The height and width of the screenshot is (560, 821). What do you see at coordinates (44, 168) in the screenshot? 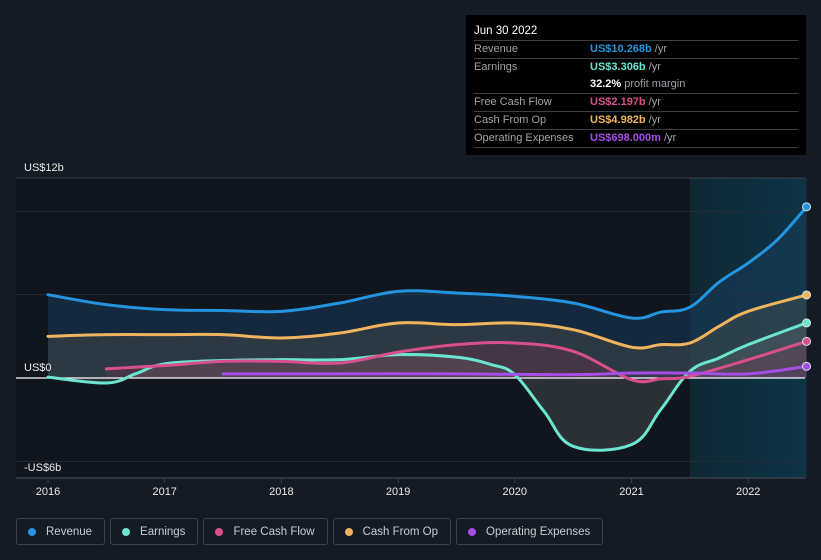
I see `y-tick-label: US$12b` at bounding box center [44, 168].